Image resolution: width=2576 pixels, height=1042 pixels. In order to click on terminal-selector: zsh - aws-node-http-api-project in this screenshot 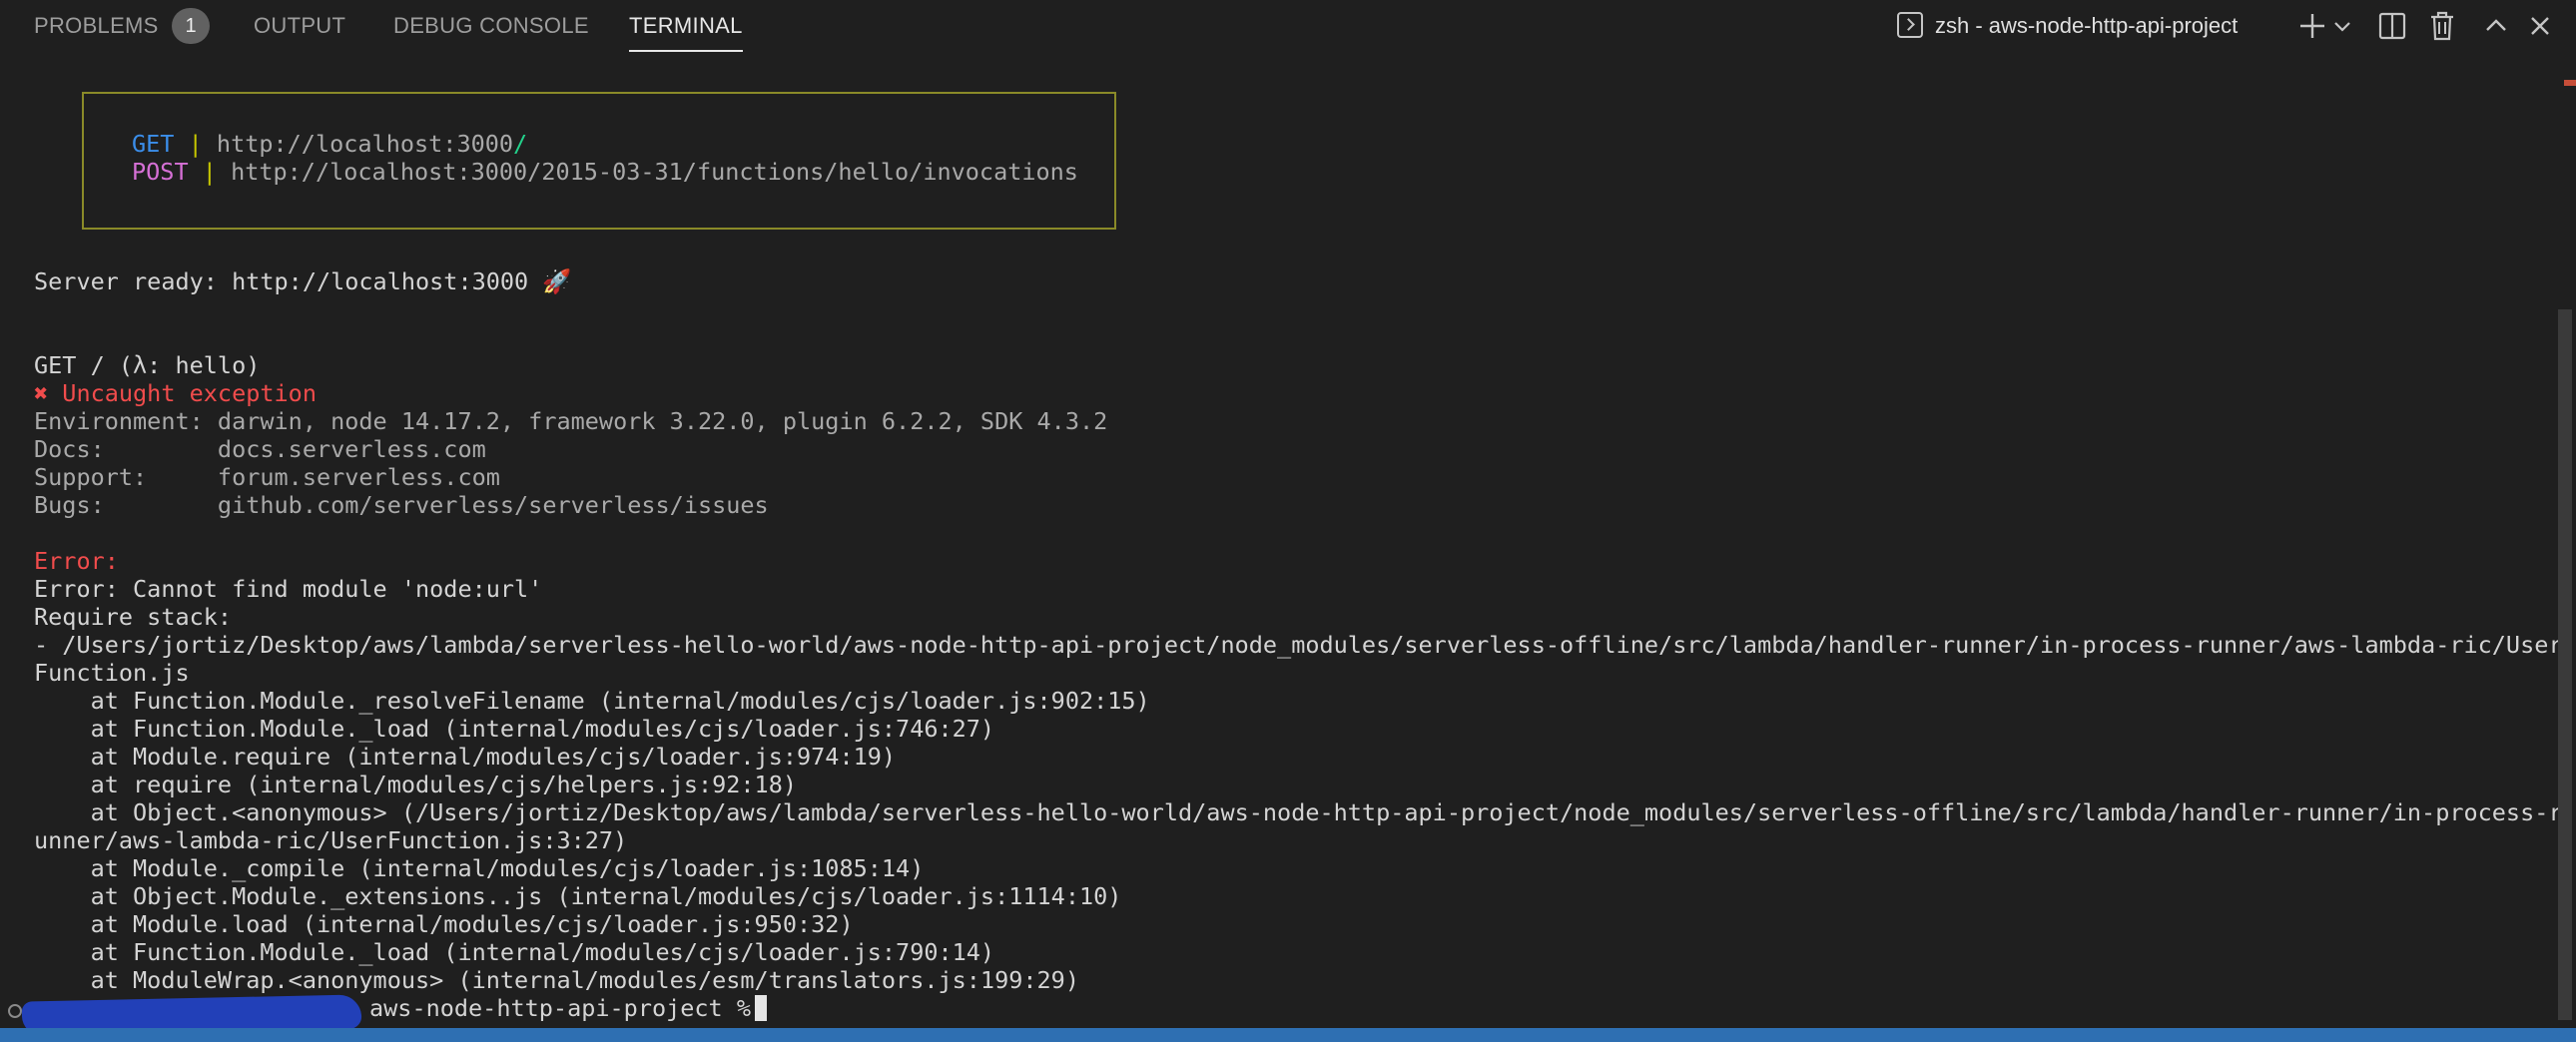, I will do `click(2067, 26)`.